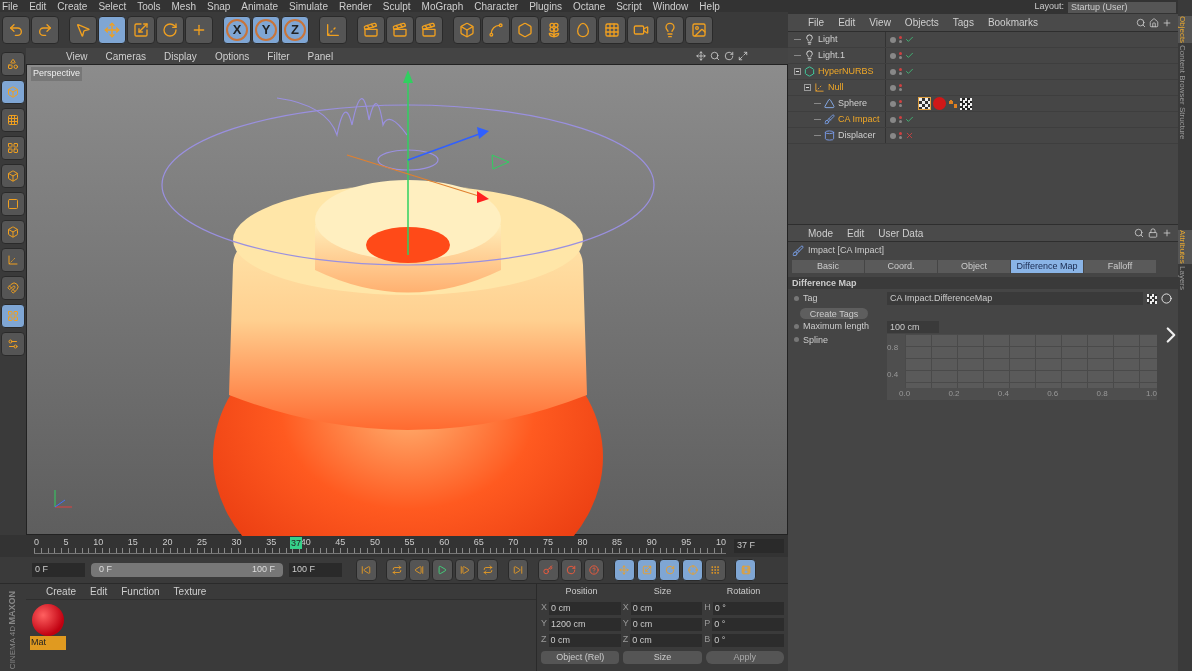  Describe the element at coordinates (140, 591) in the screenshot. I see `menu-item: Function` at that location.